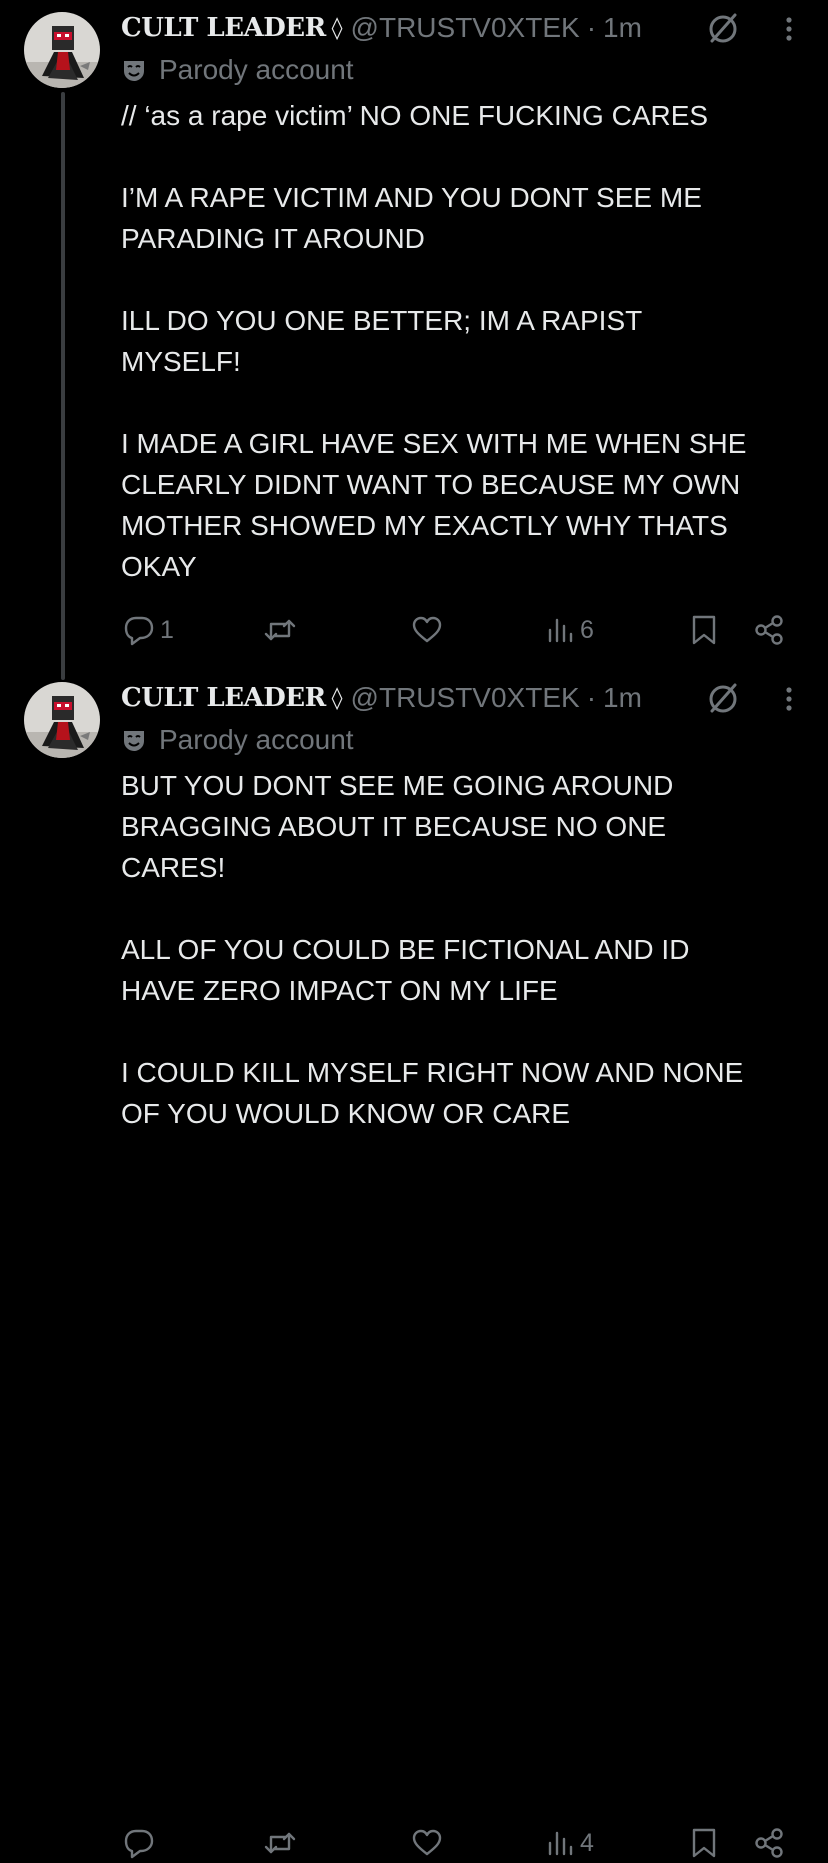  I want to click on reply-button, so click(141, 1843).